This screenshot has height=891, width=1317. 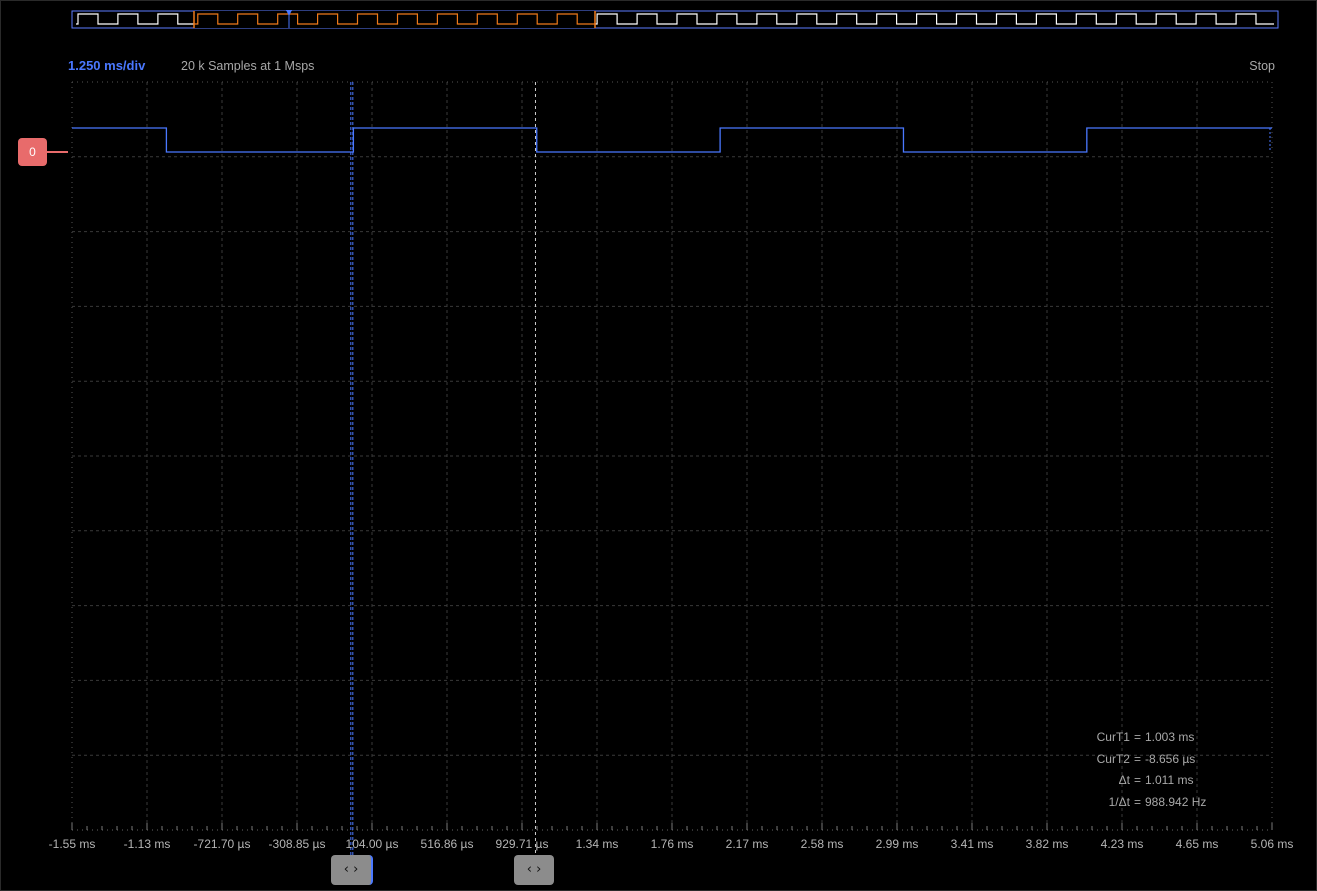 I want to click on x-tick-label: 2.17 ms, so click(x=747, y=844).